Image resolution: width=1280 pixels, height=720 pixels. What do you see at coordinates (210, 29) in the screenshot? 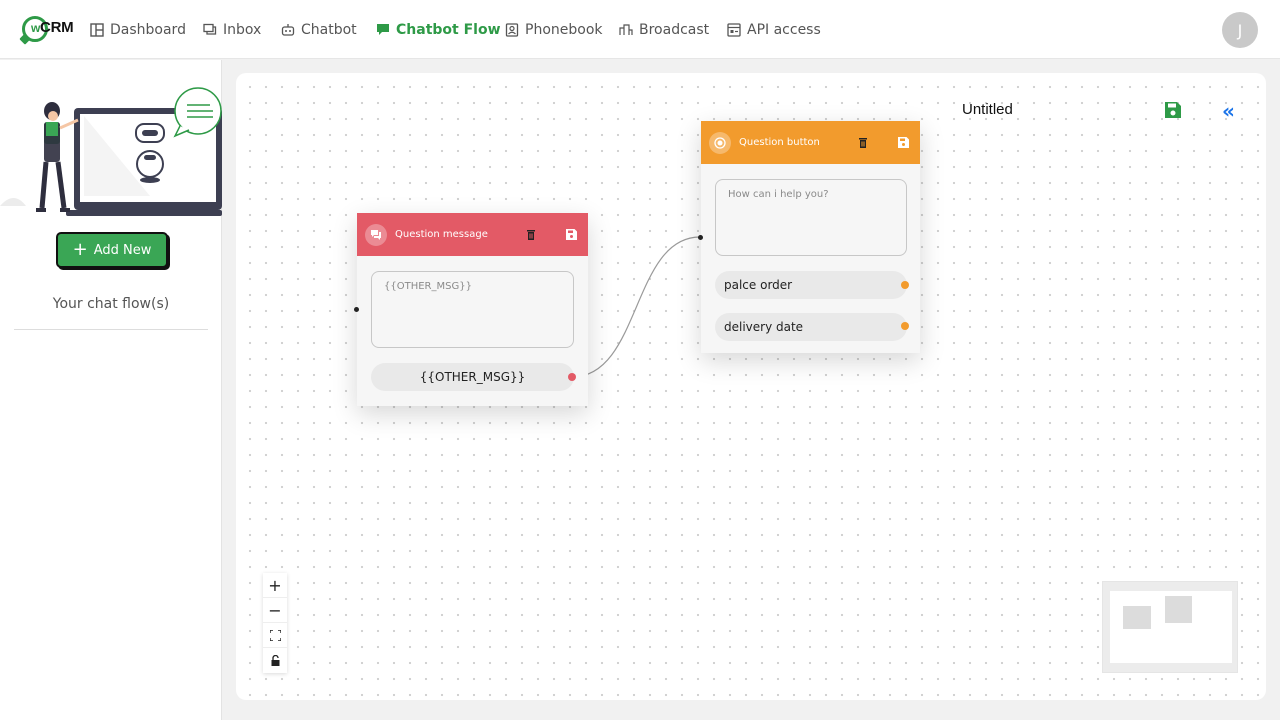
I see `inbox-icon` at bounding box center [210, 29].